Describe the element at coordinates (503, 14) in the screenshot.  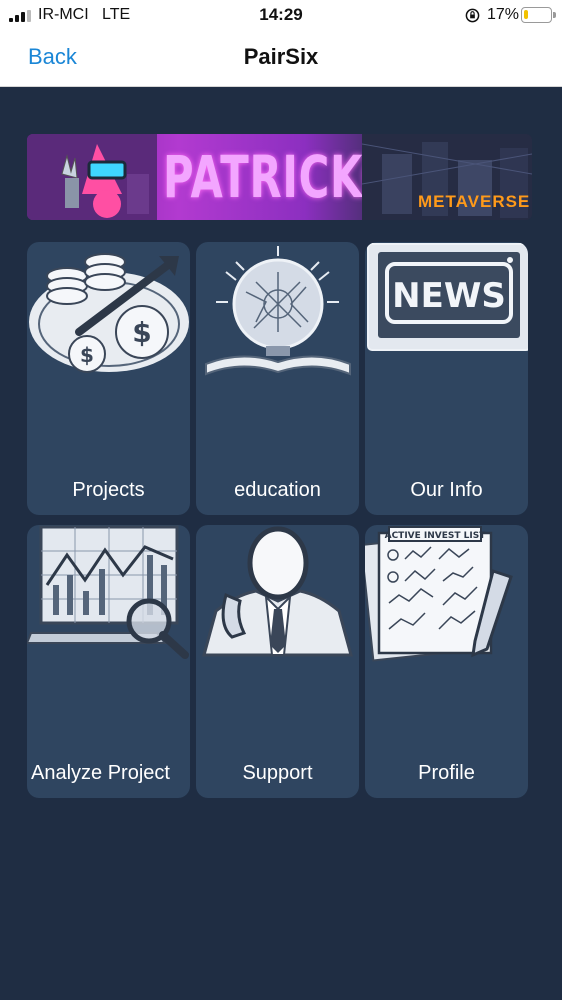
I see `battery-percent: 17%` at that location.